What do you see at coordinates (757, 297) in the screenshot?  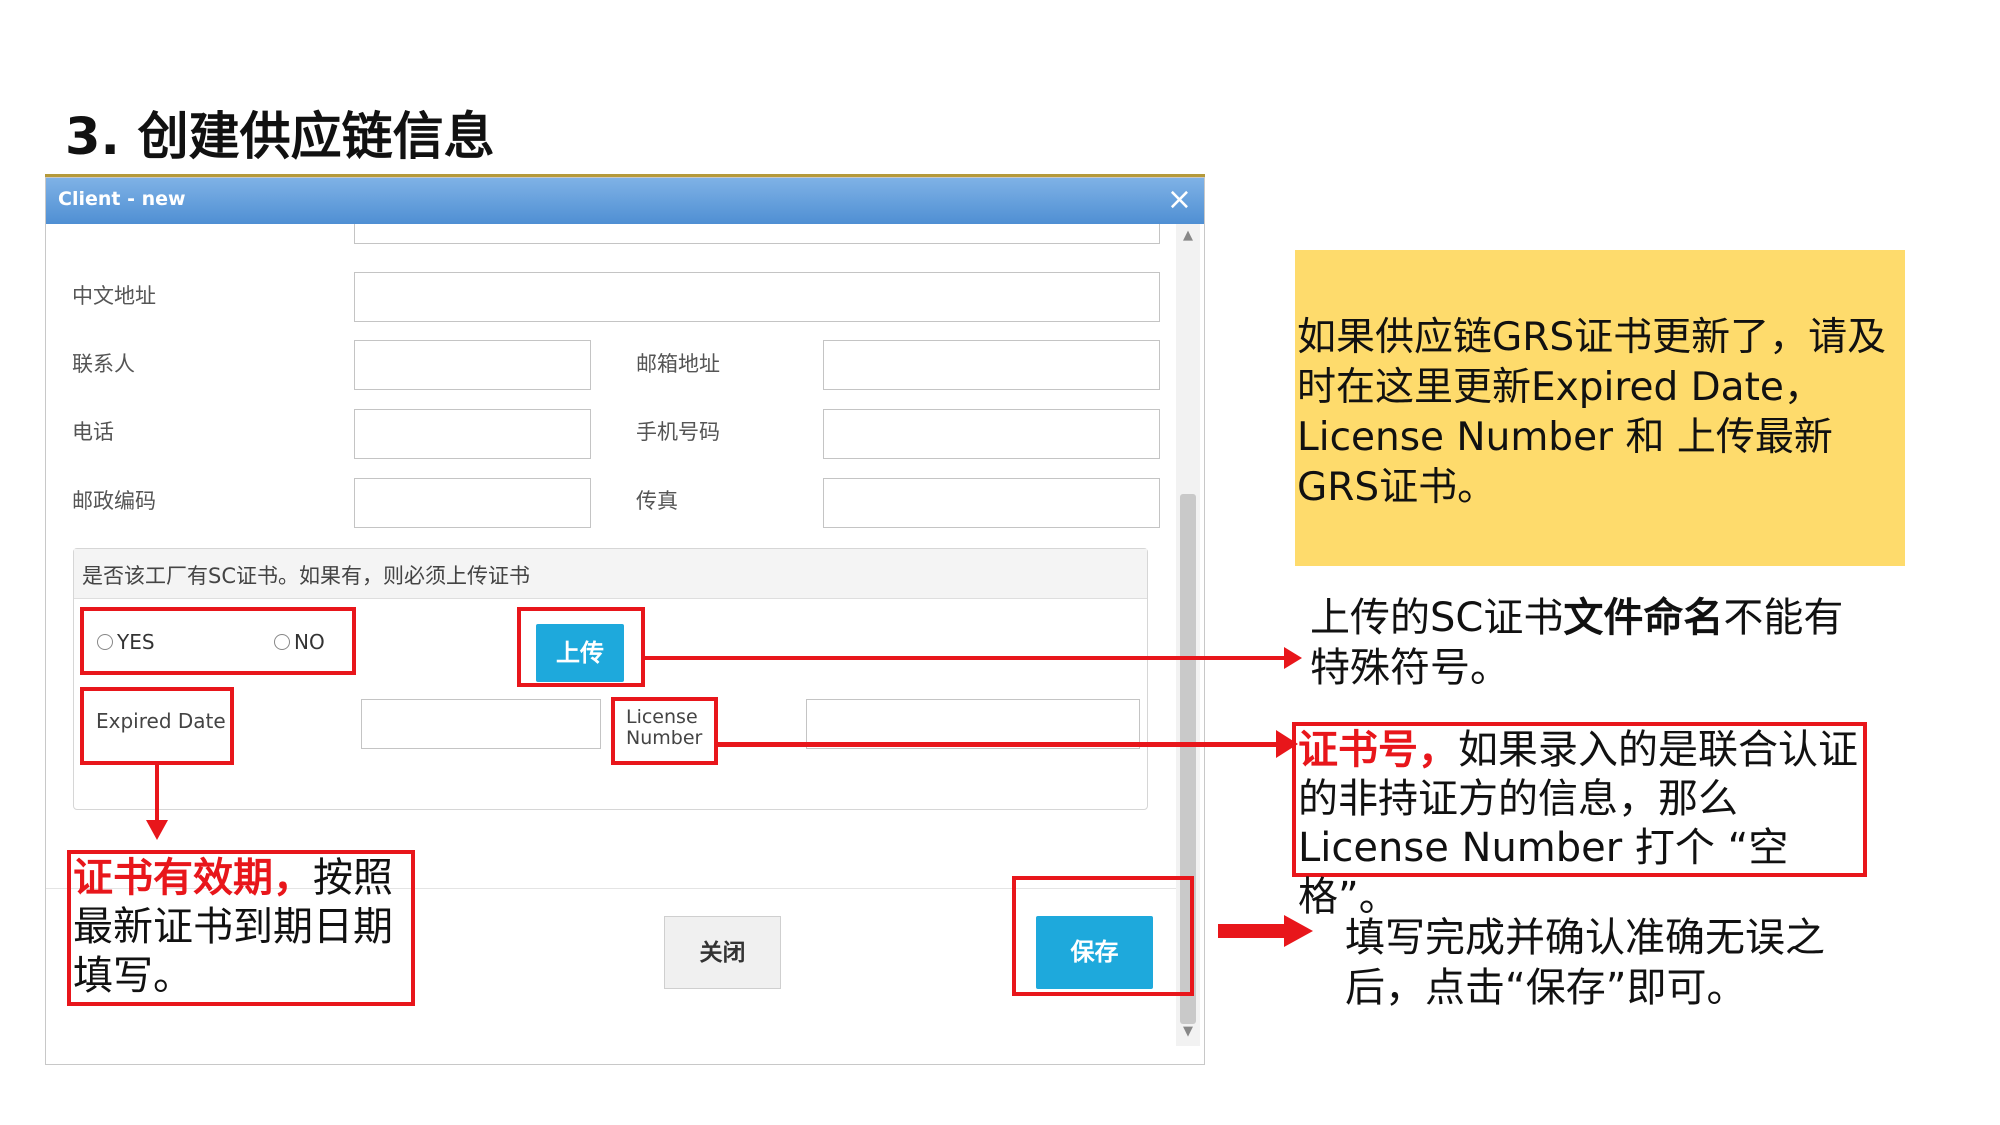 I see `chinese-address-input` at bounding box center [757, 297].